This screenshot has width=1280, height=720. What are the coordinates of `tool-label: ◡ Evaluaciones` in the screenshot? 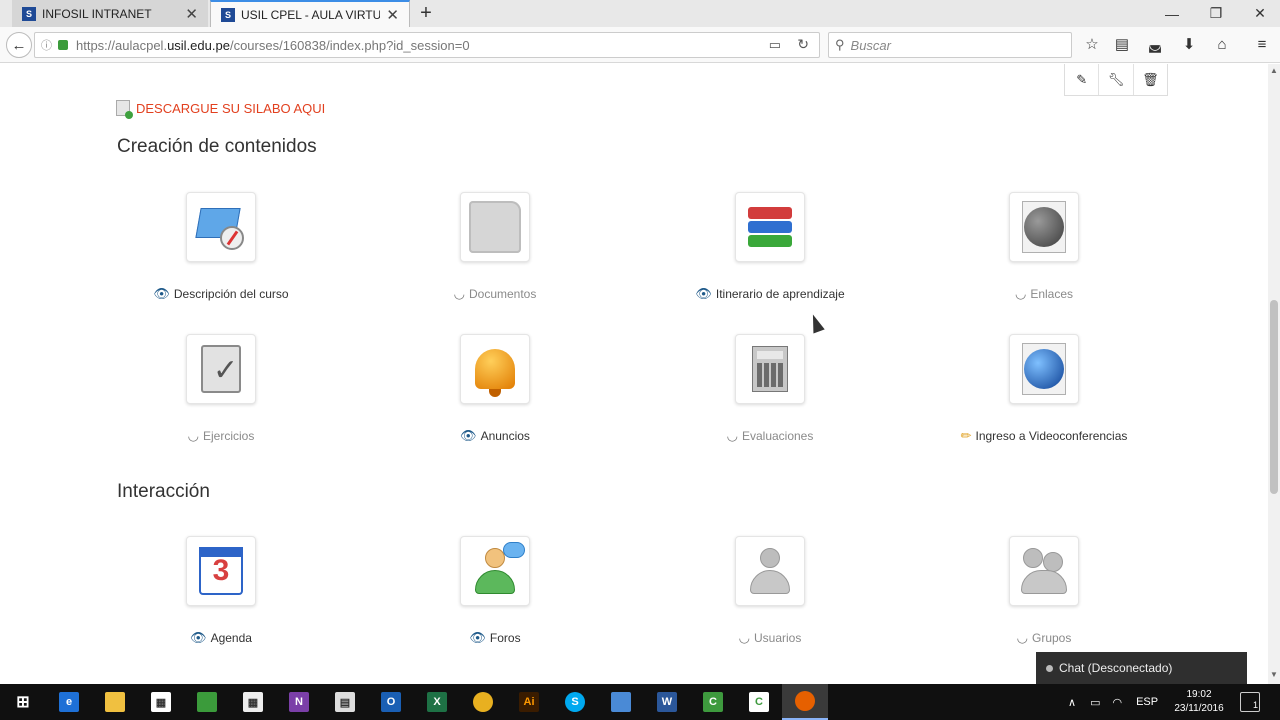 It's located at (770, 436).